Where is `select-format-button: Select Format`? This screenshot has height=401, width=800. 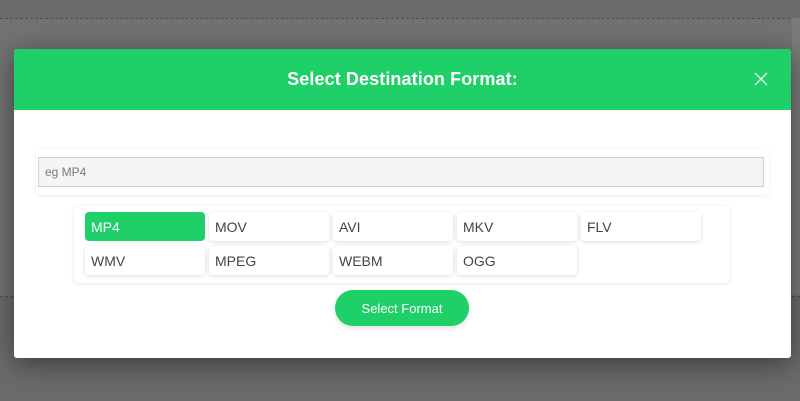
select-format-button: Select Format is located at coordinates (402, 308).